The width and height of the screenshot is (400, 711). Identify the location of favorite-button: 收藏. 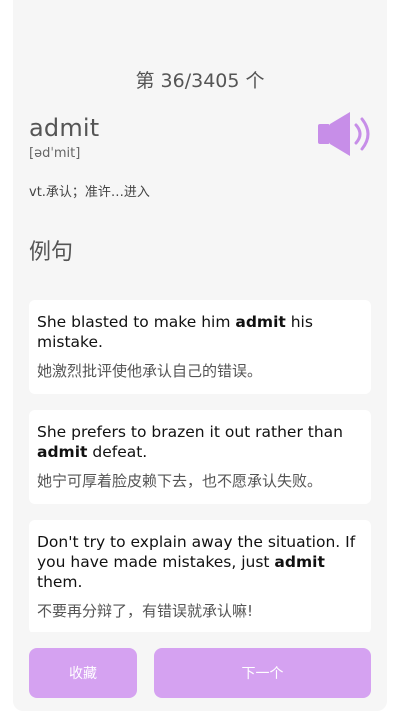
(83, 673).